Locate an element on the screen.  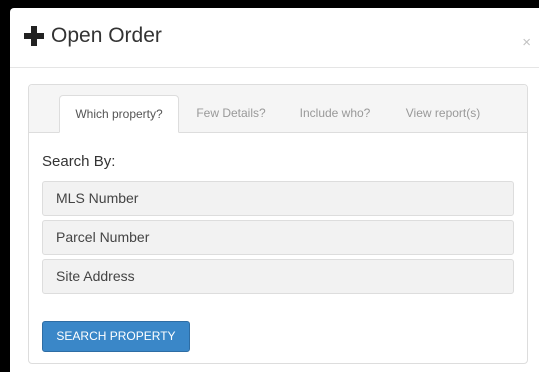
close-icon: × is located at coordinates (526, 42).